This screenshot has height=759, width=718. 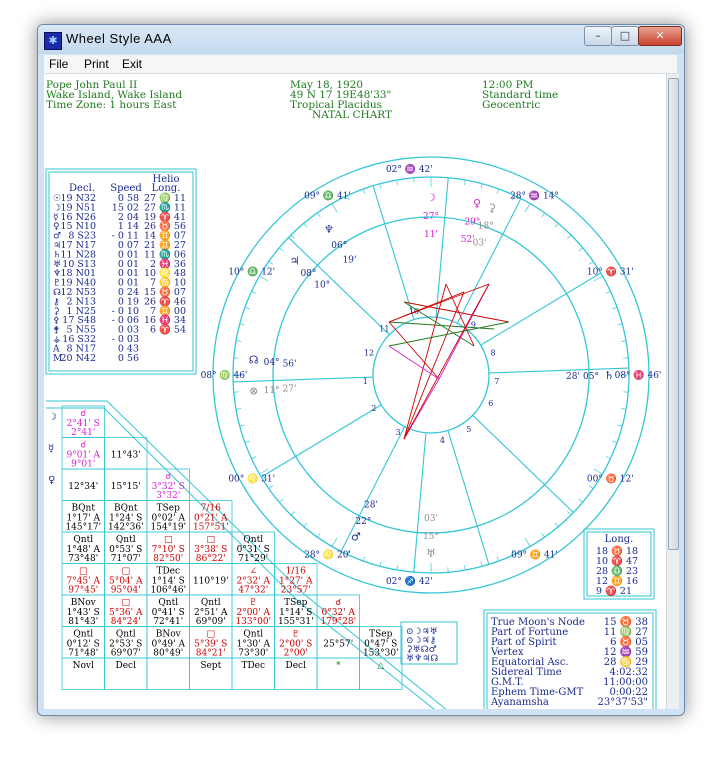 I want to click on grid-cell-angle: 73°30', so click(x=253, y=654).